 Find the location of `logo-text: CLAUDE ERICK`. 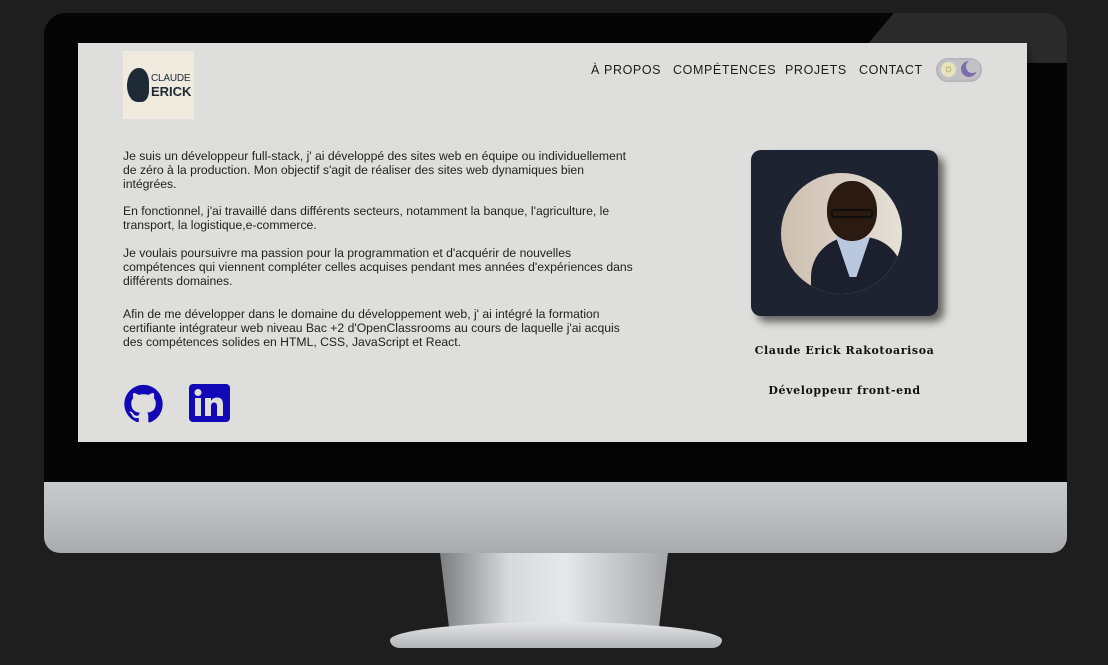

logo-text: CLAUDE ERICK is located at coordinates (171, 85).